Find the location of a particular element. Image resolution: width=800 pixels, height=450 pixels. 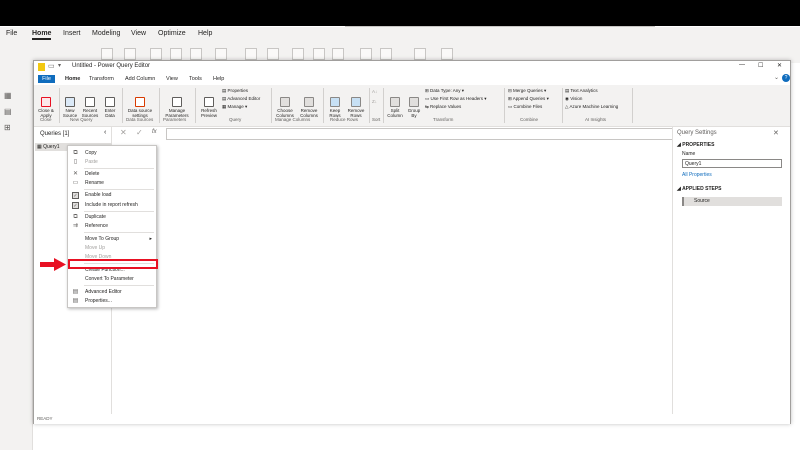

help-icon: ? is located at coordinates (786, 78).